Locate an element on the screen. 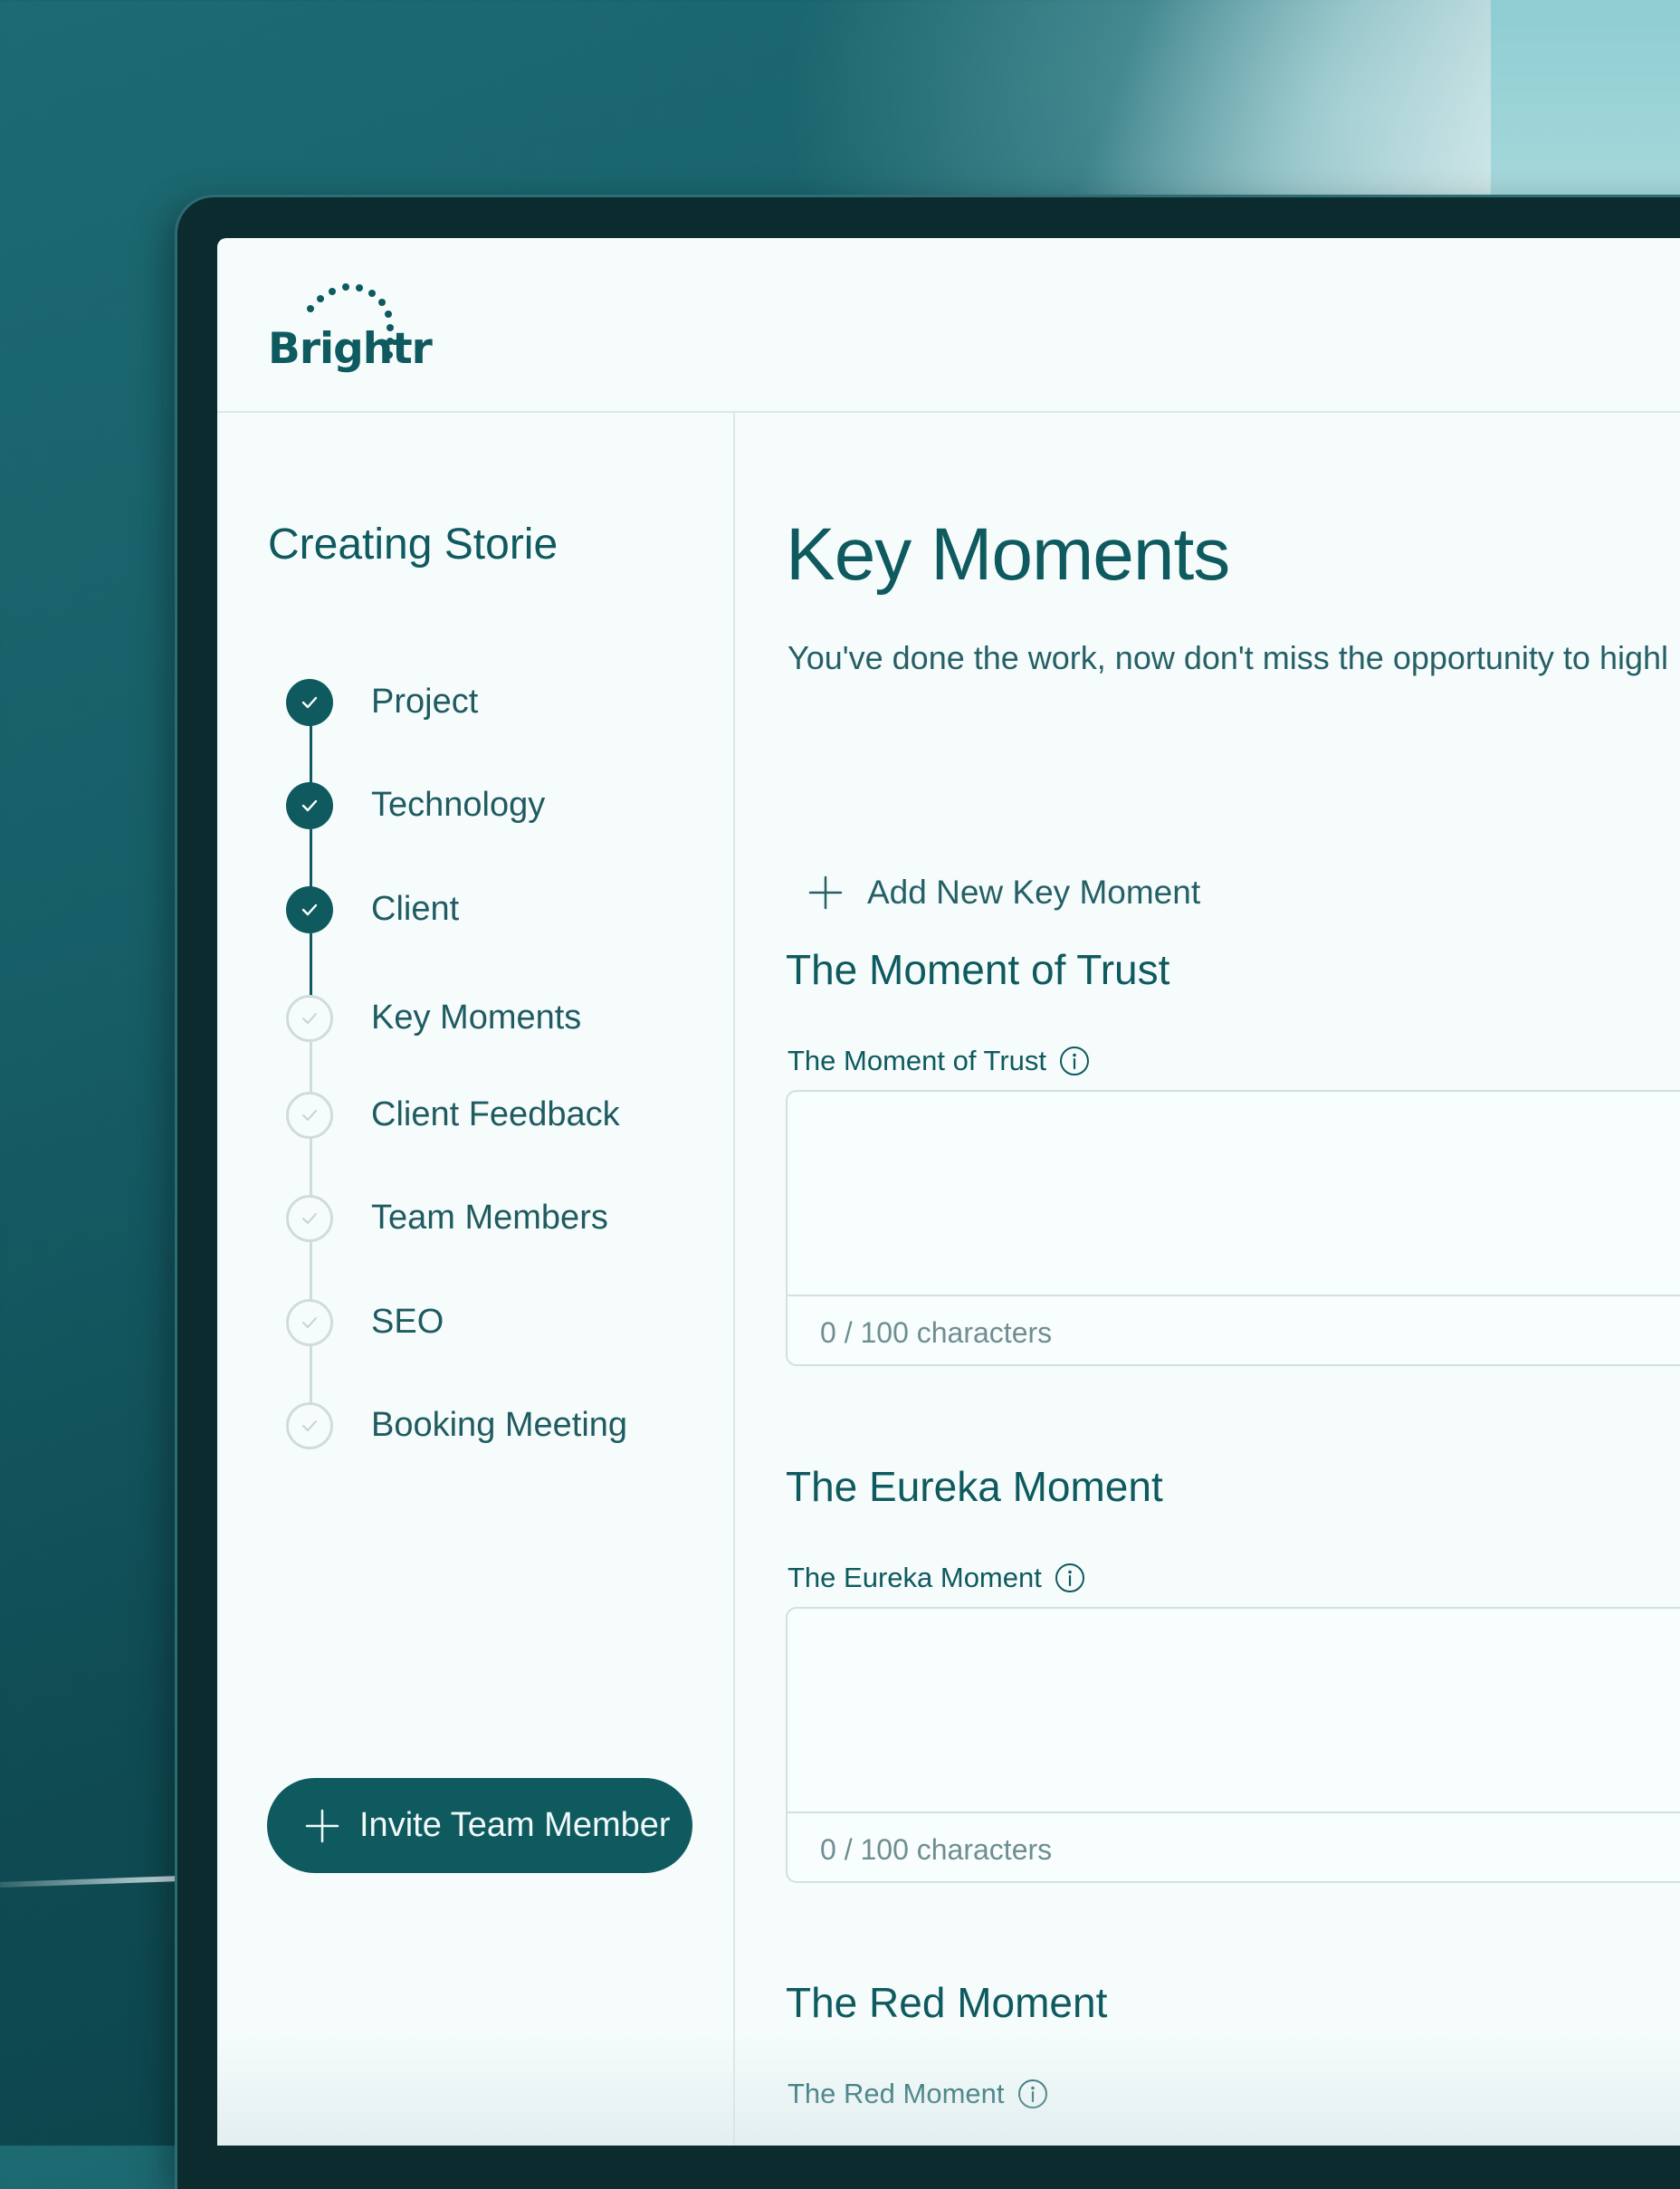 The height and width of the screenshot is (2189, 1680). add-key-moment-button: Add New Key Moment is located at coordinates (1042, 892).